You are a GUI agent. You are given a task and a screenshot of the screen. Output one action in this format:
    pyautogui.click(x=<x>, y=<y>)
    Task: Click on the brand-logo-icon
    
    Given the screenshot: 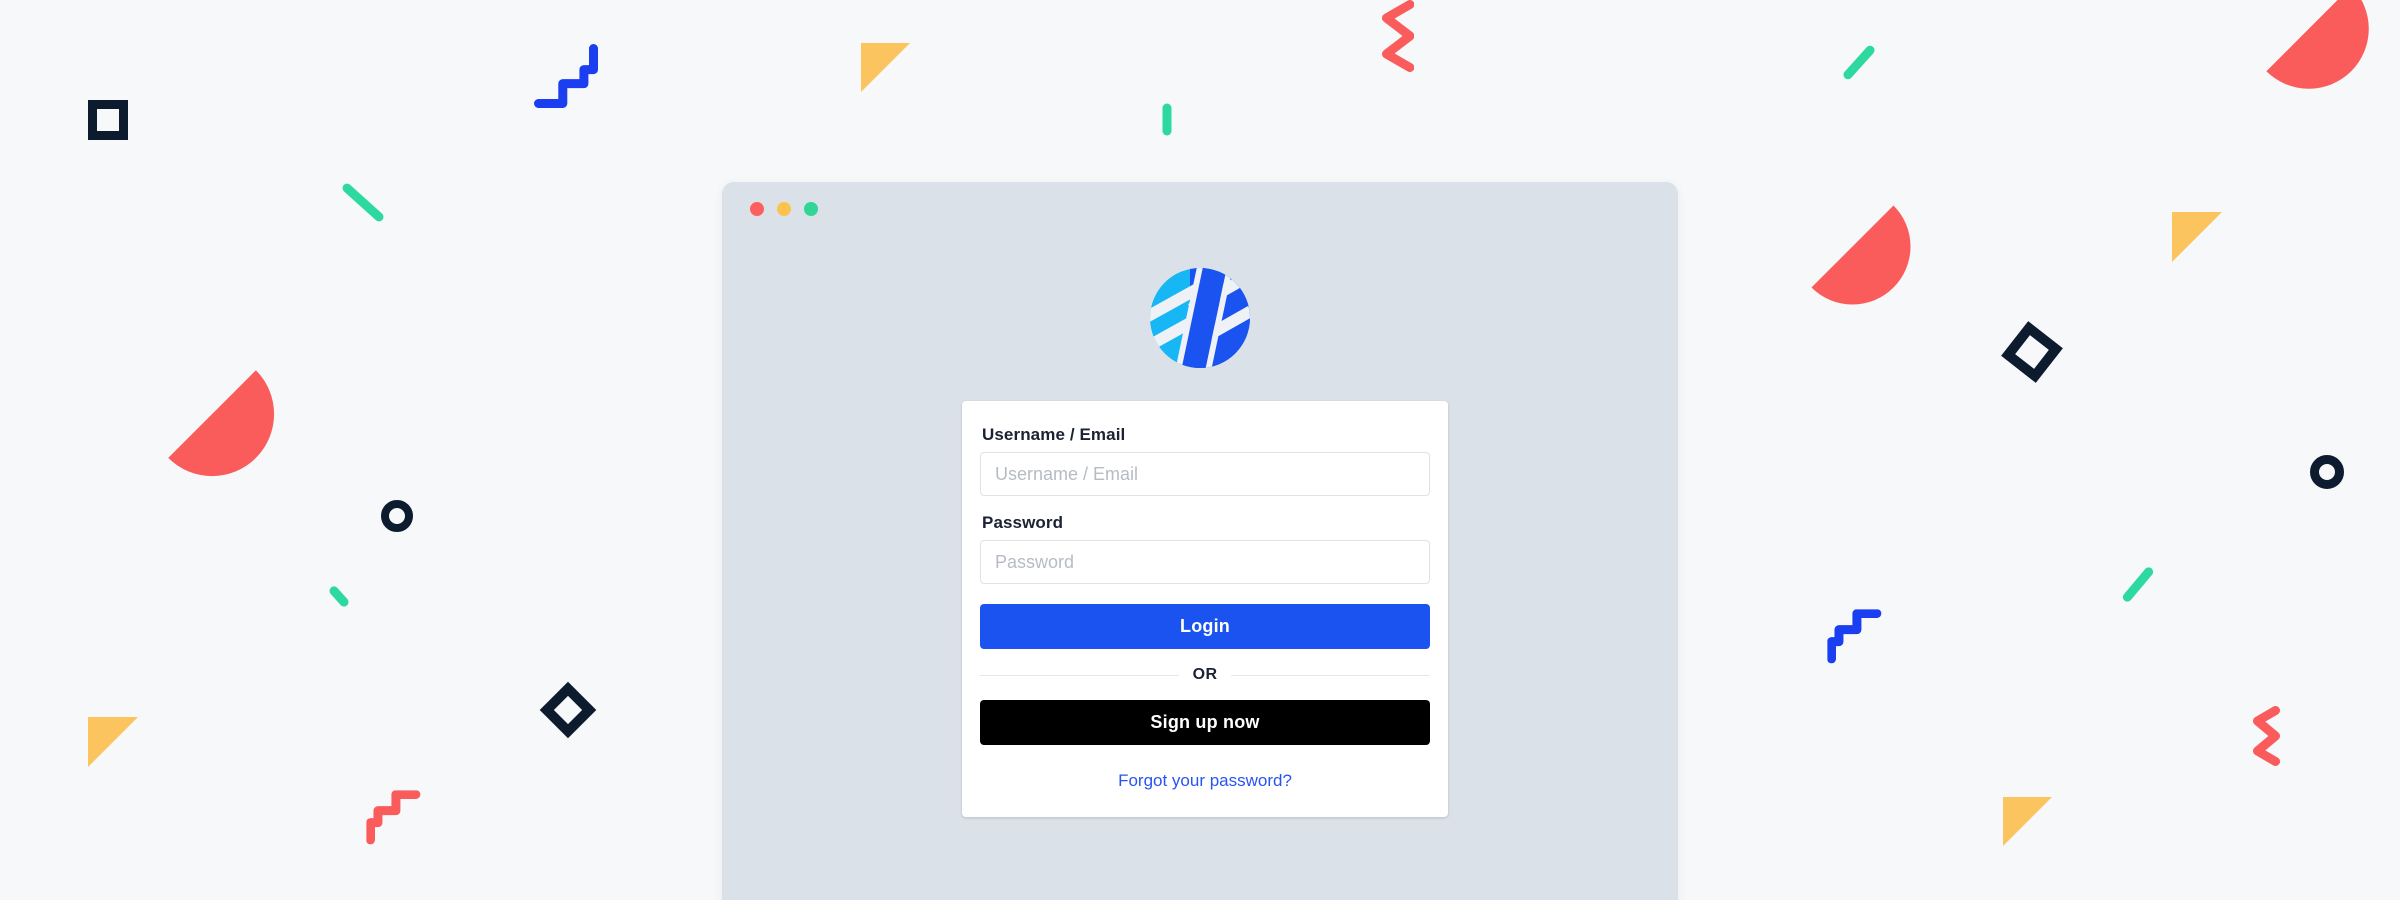 What is the action you would take?
    pyautogui.click(x=1200, y=318)
    